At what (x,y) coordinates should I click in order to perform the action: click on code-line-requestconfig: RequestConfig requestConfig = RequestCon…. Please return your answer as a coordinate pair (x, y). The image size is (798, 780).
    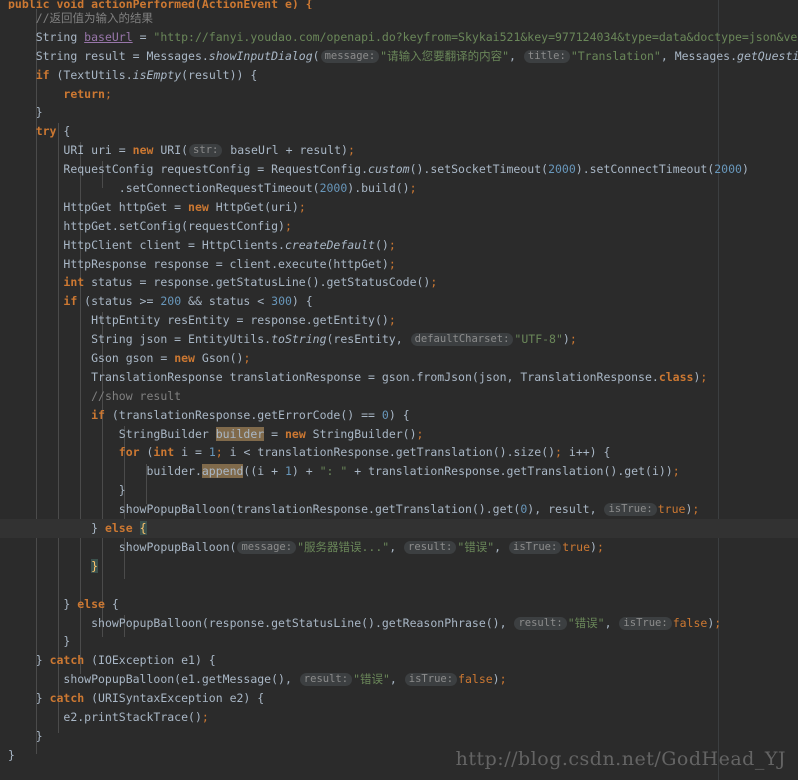
    Looking at the image, I should click on (399, 169).